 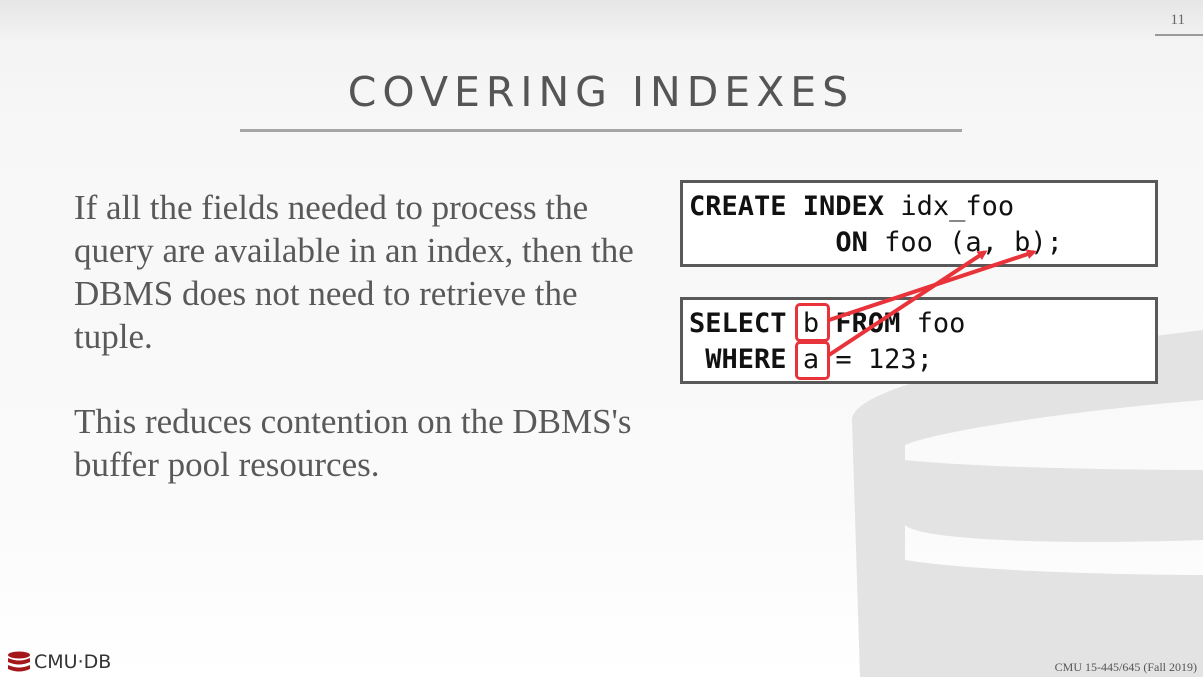 What do you see at coordinates (812, 322) in the screenshot?
I see `highlight-box-b` at bounding box center [812, 322].